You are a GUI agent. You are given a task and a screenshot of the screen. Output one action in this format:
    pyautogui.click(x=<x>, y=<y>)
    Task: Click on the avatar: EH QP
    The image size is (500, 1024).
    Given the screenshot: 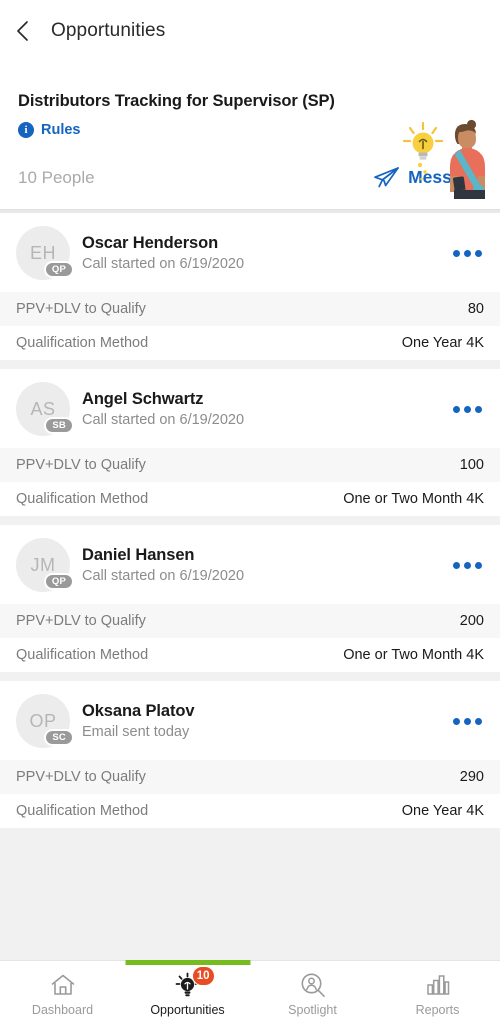 What is the action you would take?
    pyautogui.click(x=45, y=253)
    